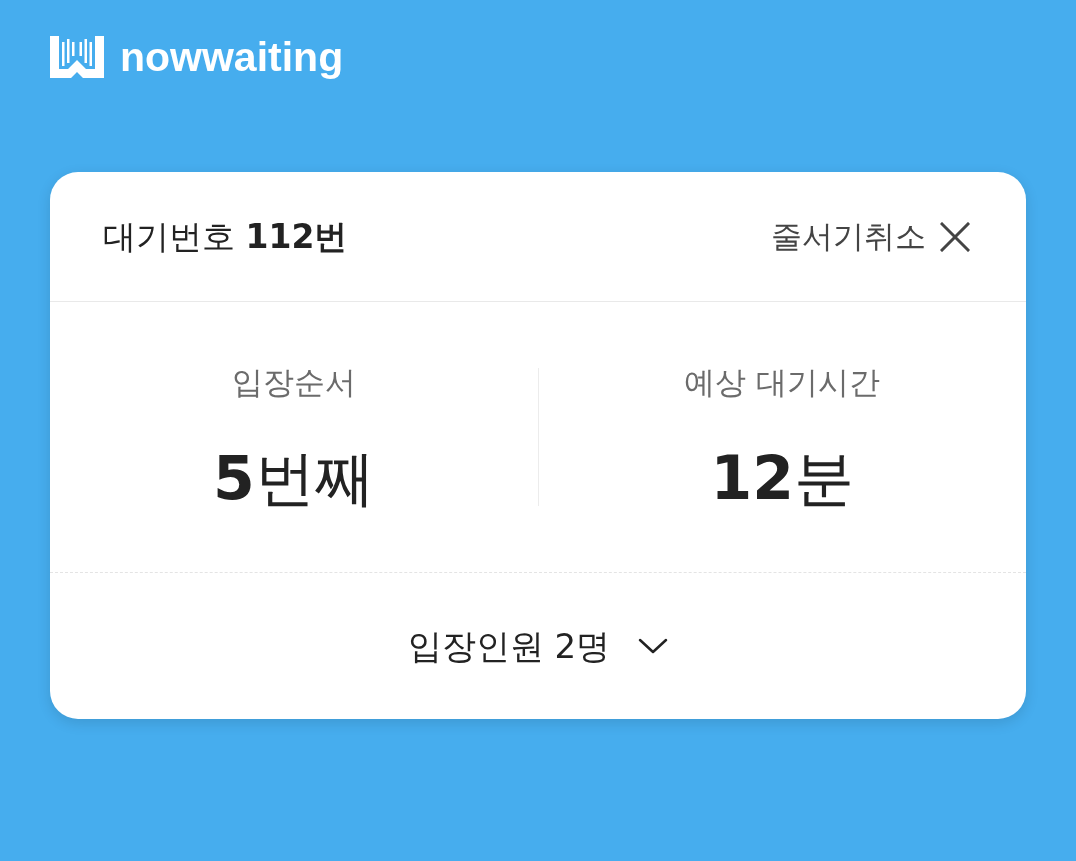  Describe the element at coordinates (782, 478) in the screenshot. I see `stat-value: 12분` at that location.